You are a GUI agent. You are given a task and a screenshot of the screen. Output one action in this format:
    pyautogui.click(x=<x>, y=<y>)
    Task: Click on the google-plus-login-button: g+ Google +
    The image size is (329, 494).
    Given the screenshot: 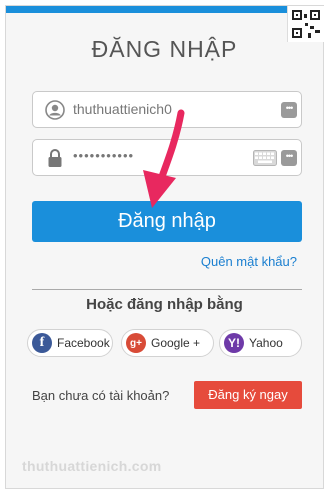 What is the action you would take?
    pyautogui.click(x=167, y=343)
    